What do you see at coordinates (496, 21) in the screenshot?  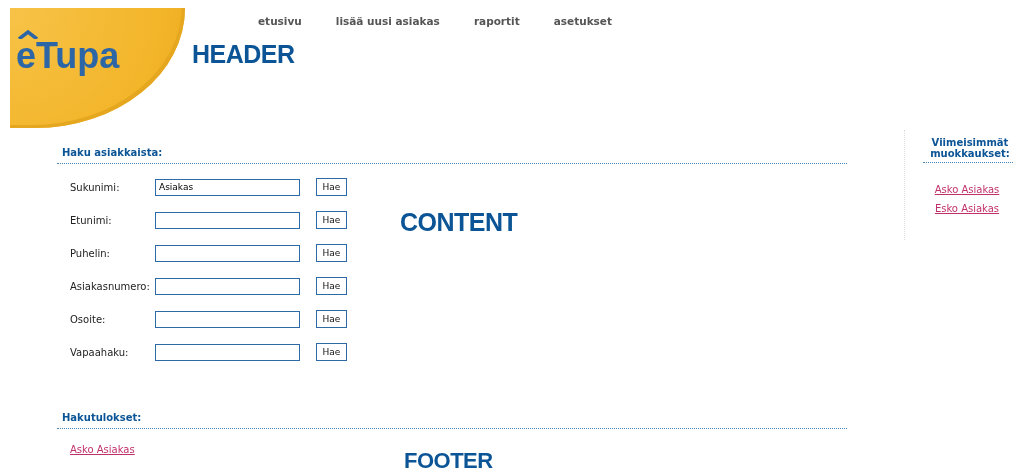 I see `nav-link: raportit` at bounding box center [496, 21].